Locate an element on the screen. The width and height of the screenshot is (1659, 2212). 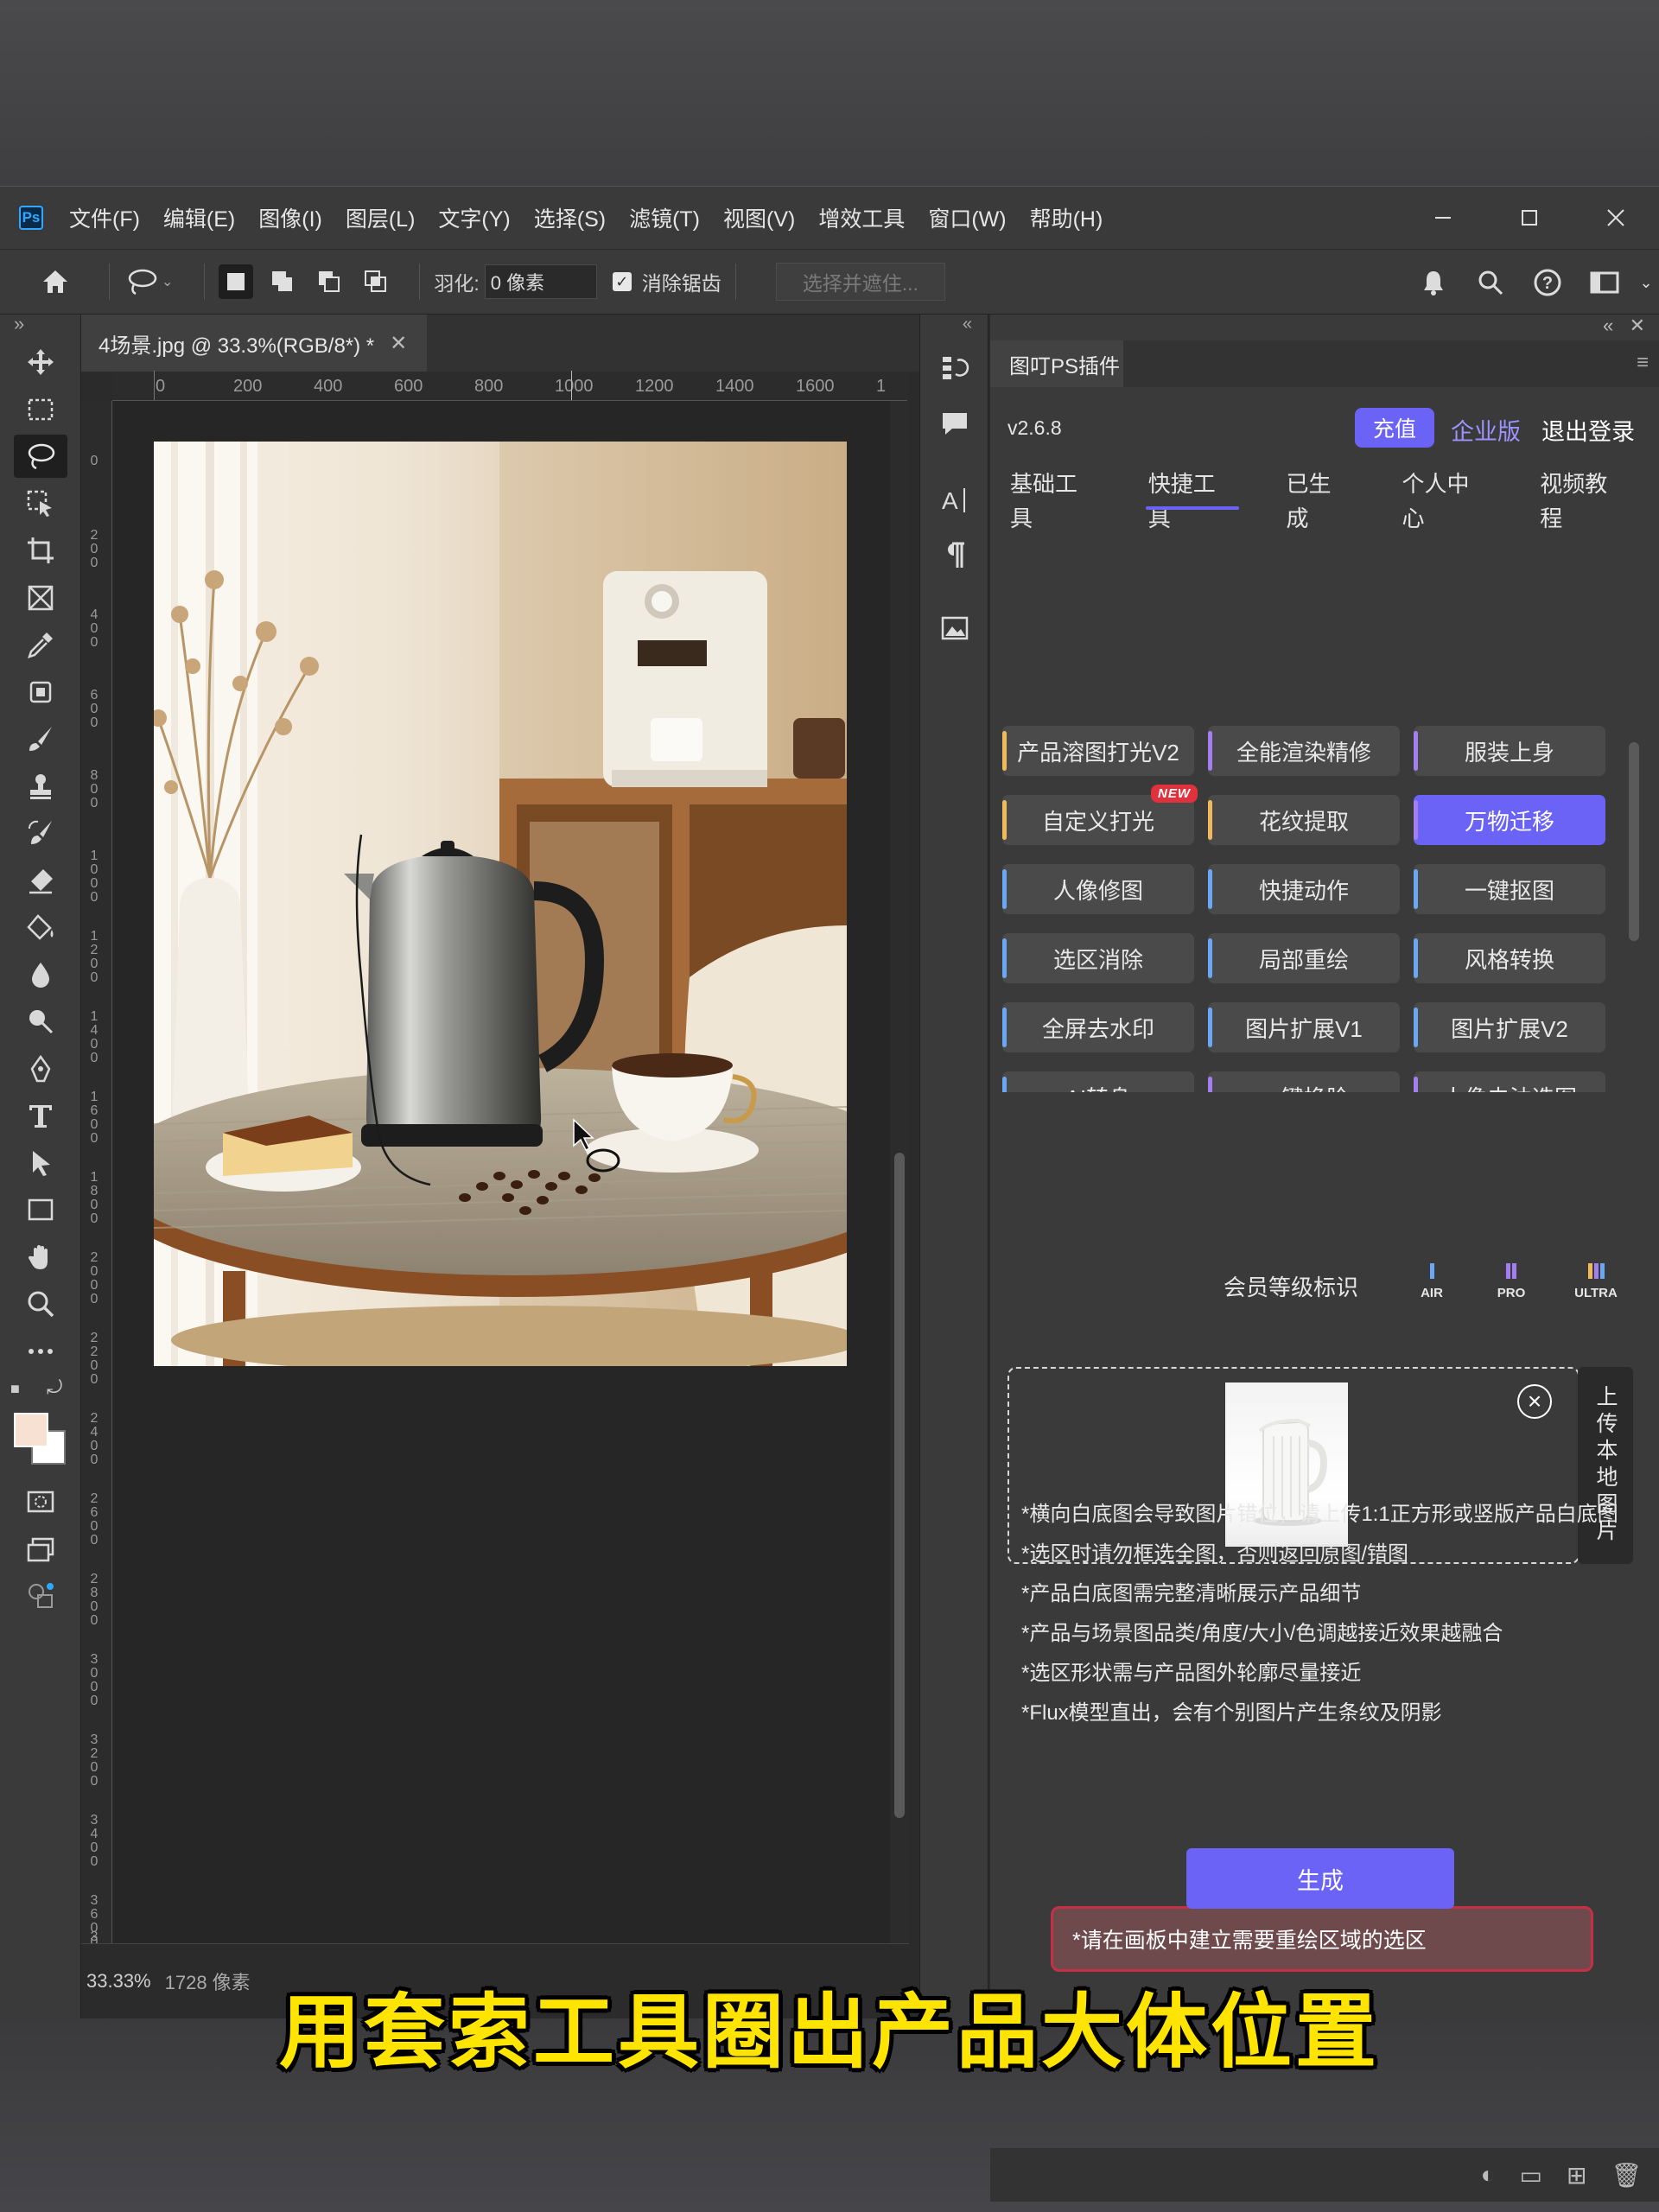
tab-personal-center: 个人中心 is located at coordinates (1447, 499).